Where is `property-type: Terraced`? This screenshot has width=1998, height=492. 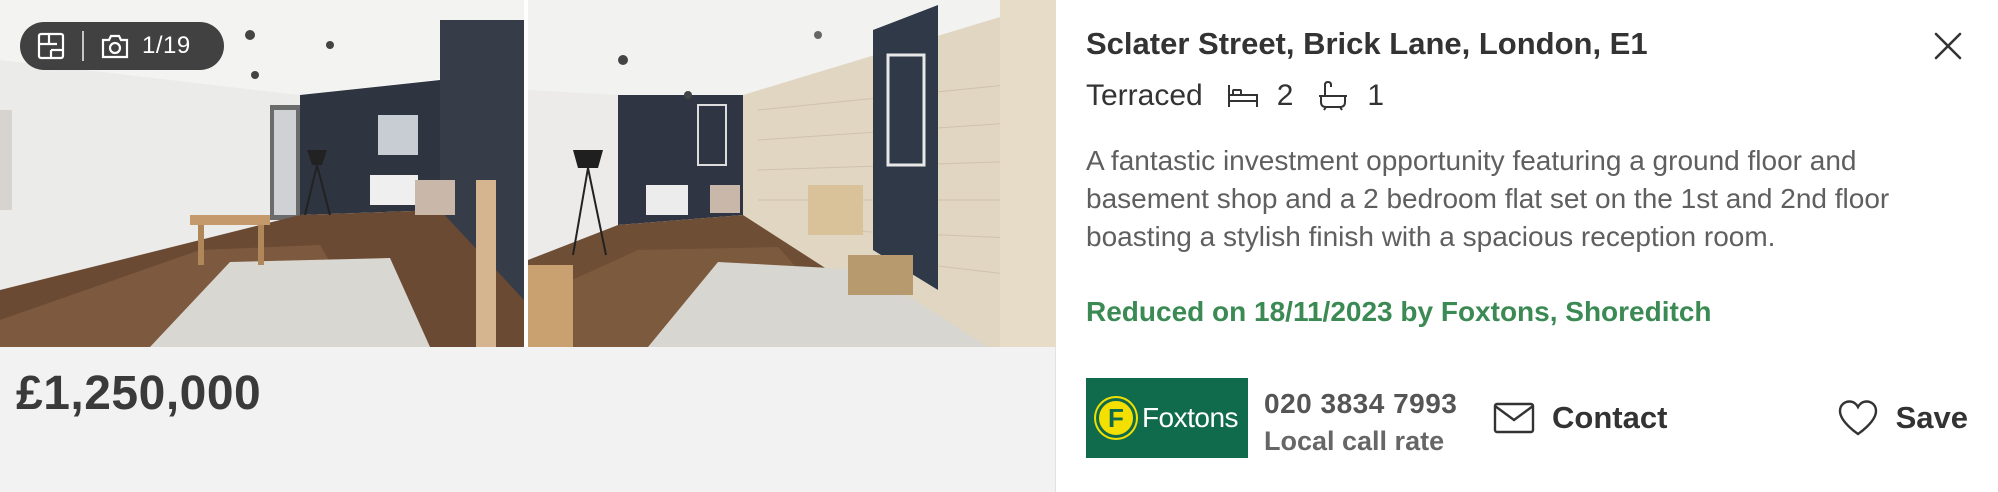 property-type: Terraced is located at coordinates (1144, 95).